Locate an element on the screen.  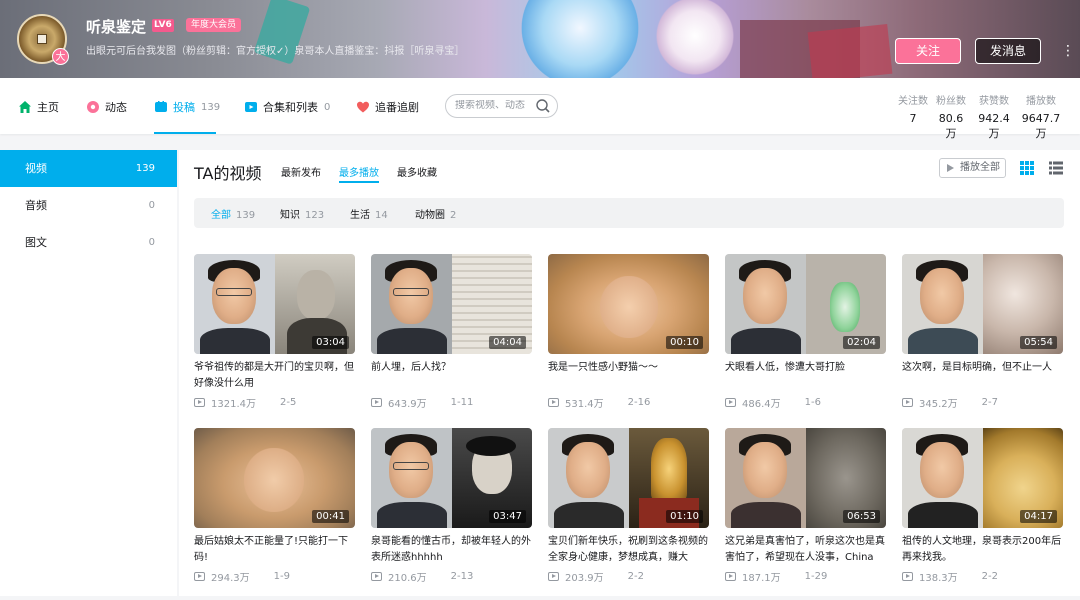
page-title: TA的视频 is located at coordinates (228, 173).